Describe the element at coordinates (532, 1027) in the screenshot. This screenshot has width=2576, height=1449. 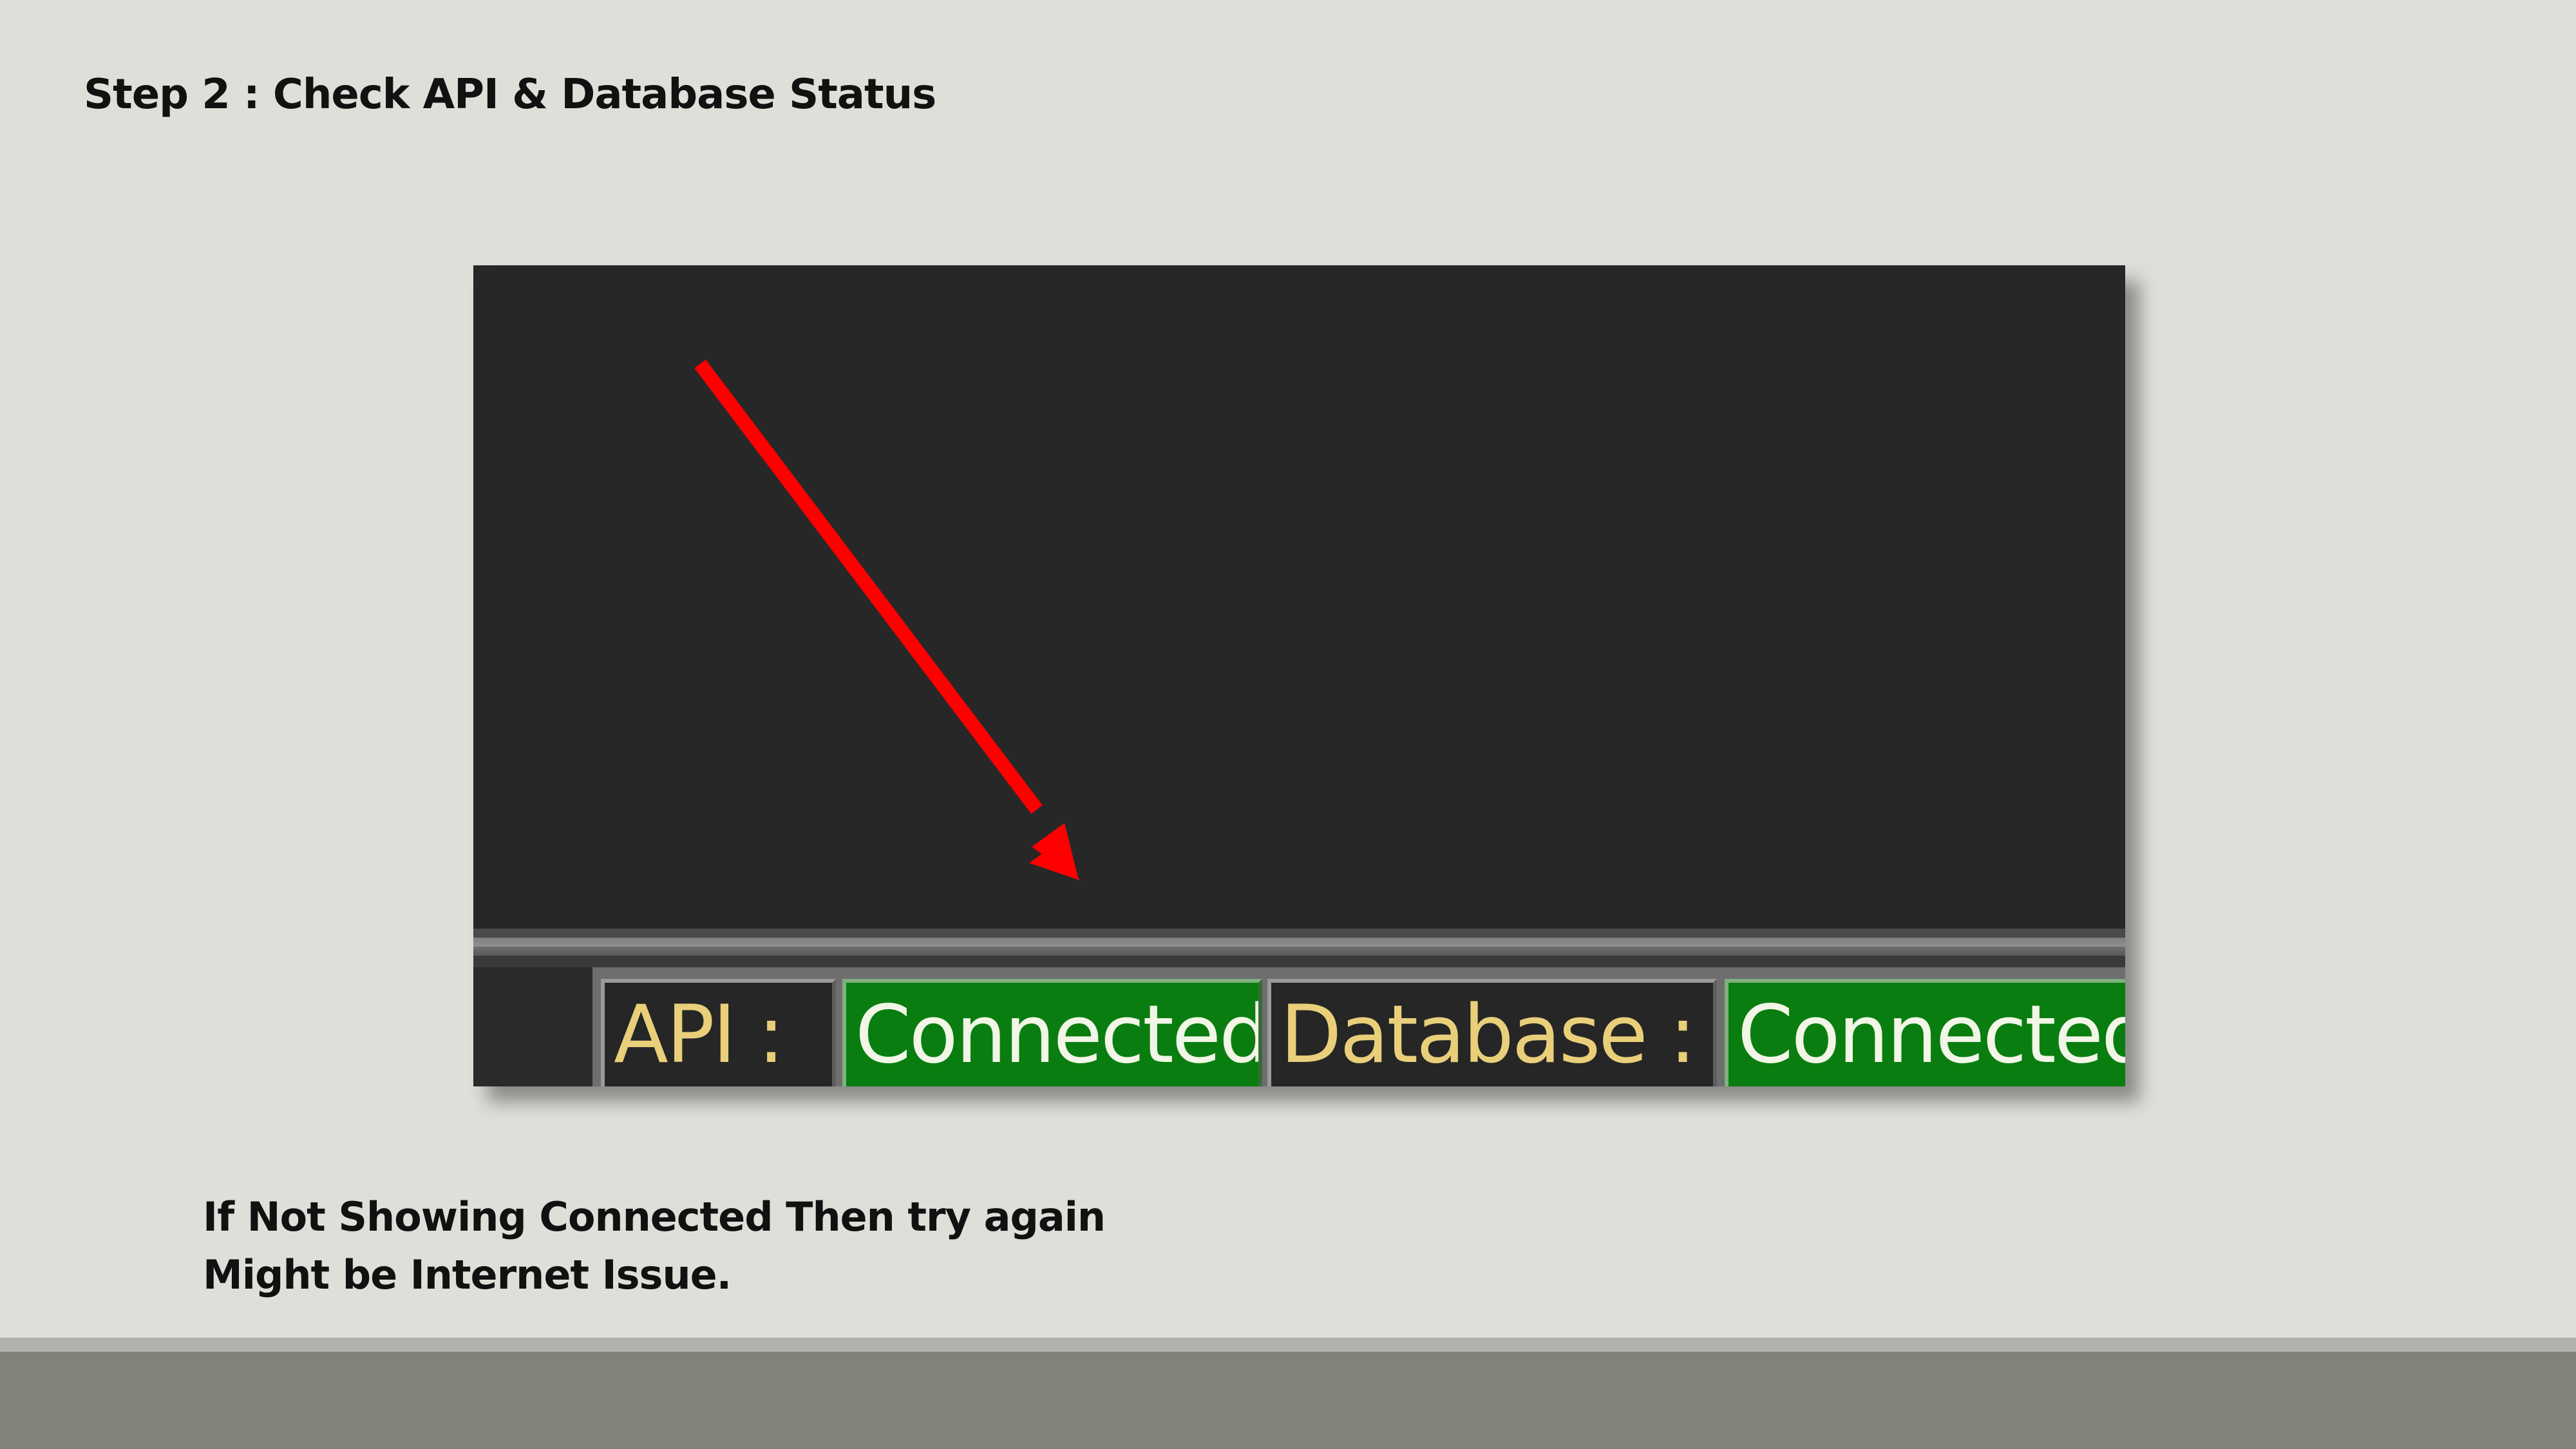
I see `status-cell-blank` at that location.